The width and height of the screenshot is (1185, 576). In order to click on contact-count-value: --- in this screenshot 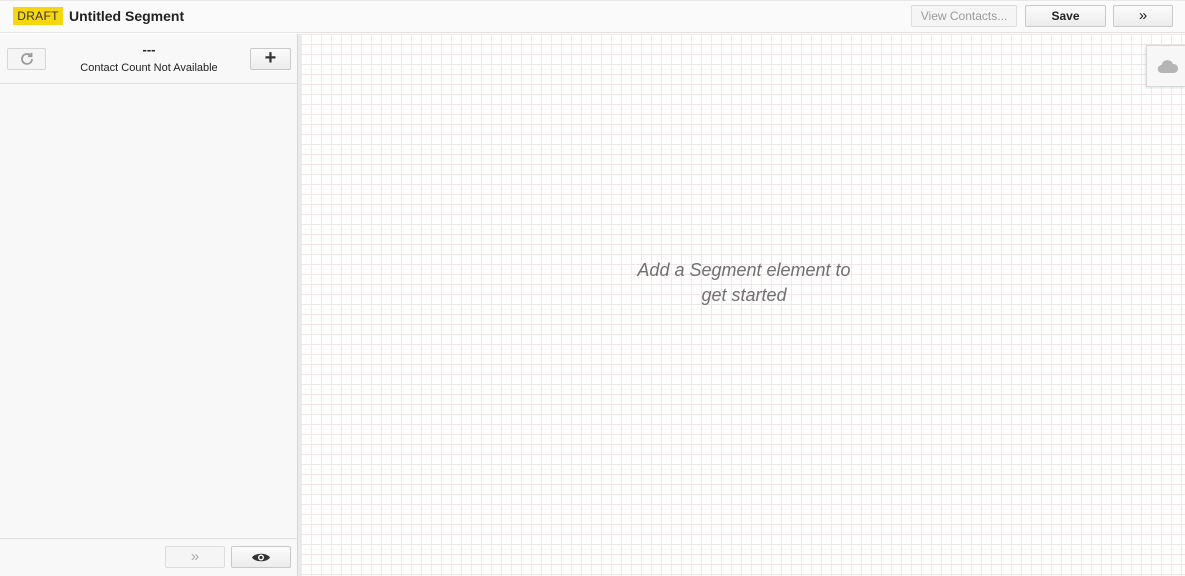, I will do `click(149, 49)`.